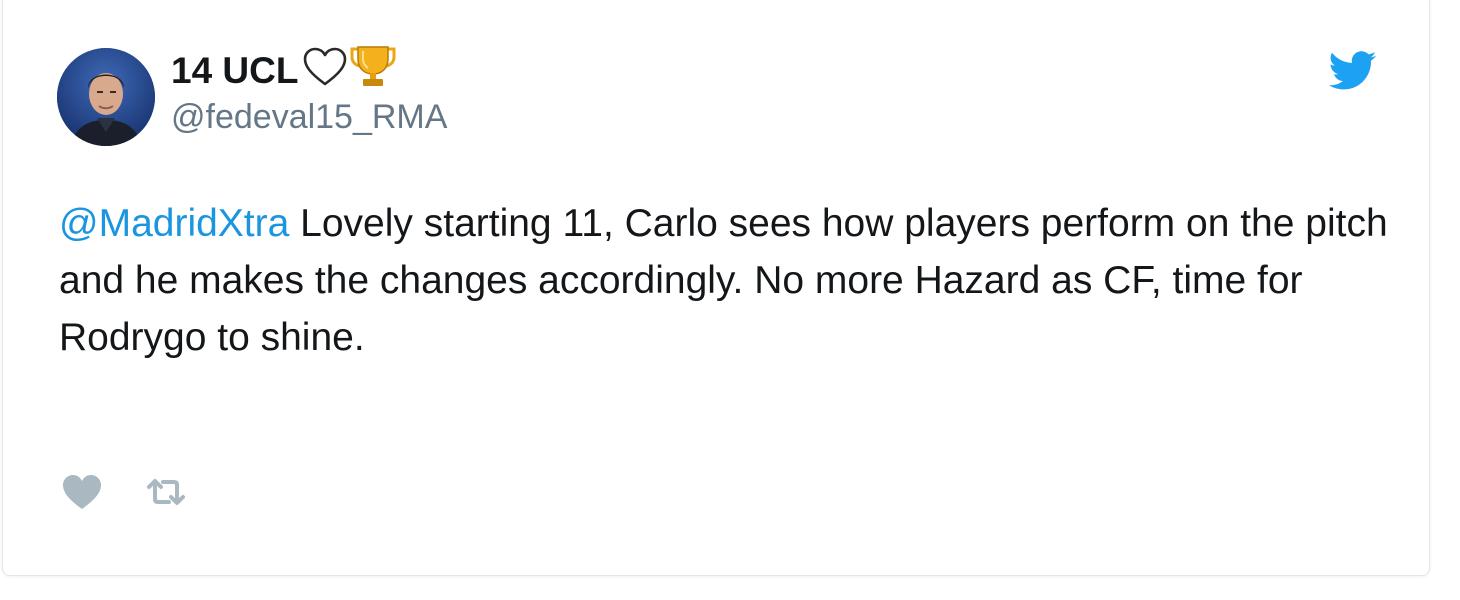 Image resolution: width=1460 pixels, height=600 pixels. I want to click on username: @fedeval15_RMA, so click(309, 117).